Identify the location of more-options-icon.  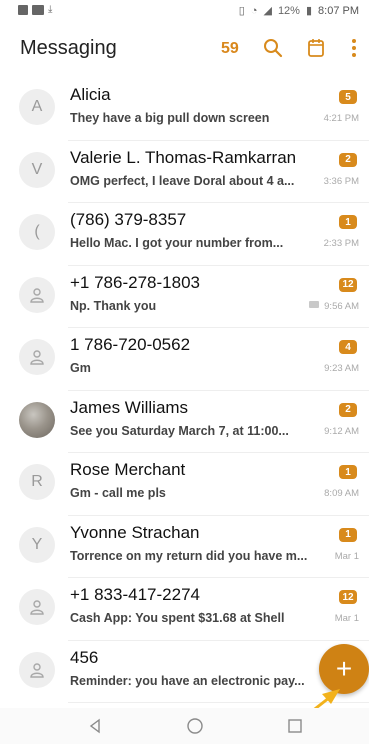
(354, 48).